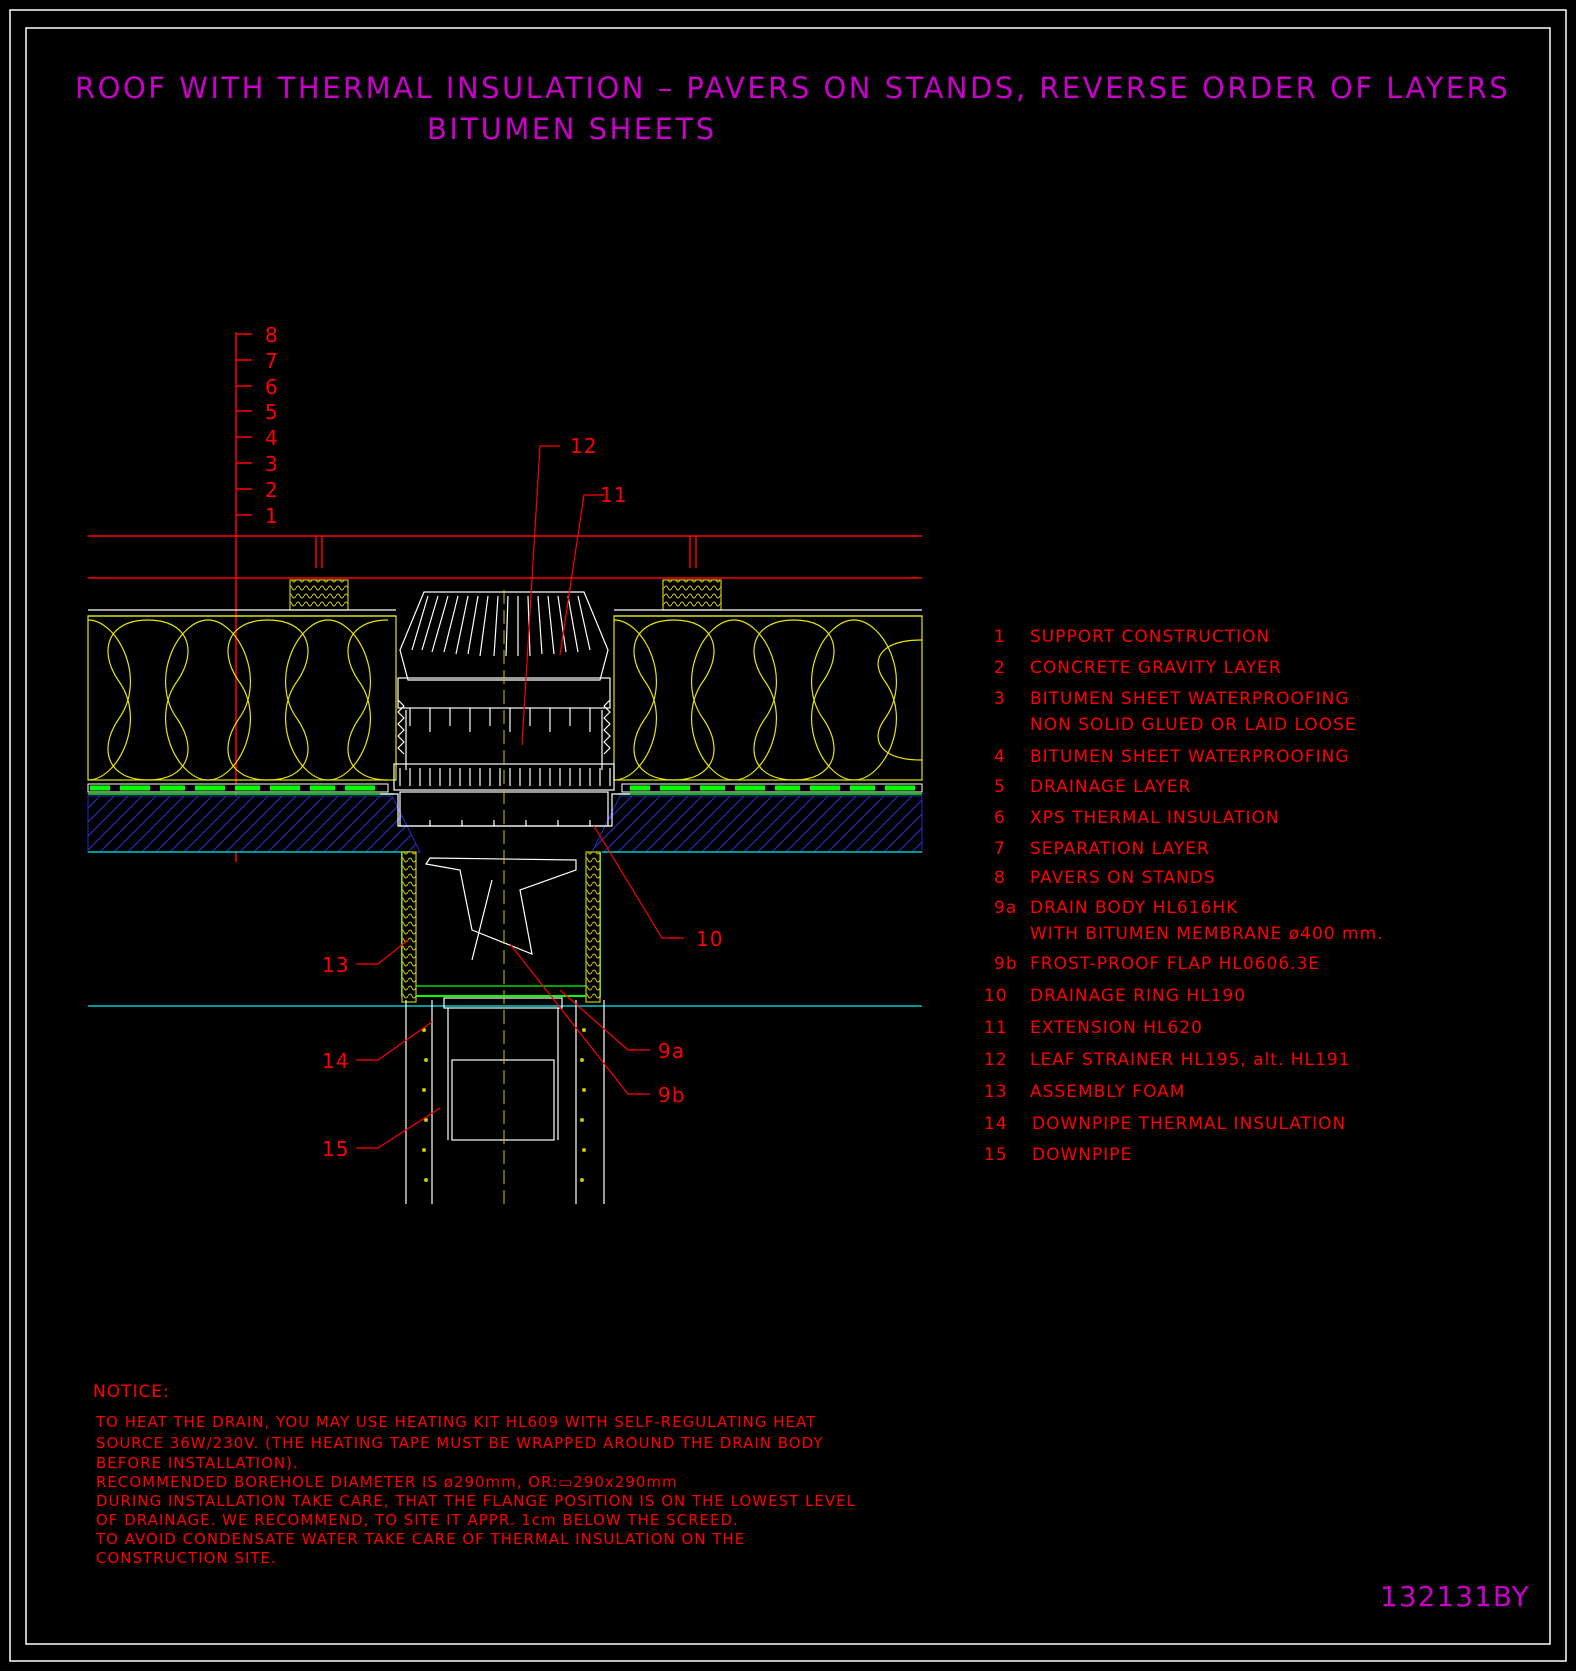 The width and height of the screenshot is (1576, 1671). I want to click on legend-item: 5 DRAINAGE LAYER, so click(1092, 787).